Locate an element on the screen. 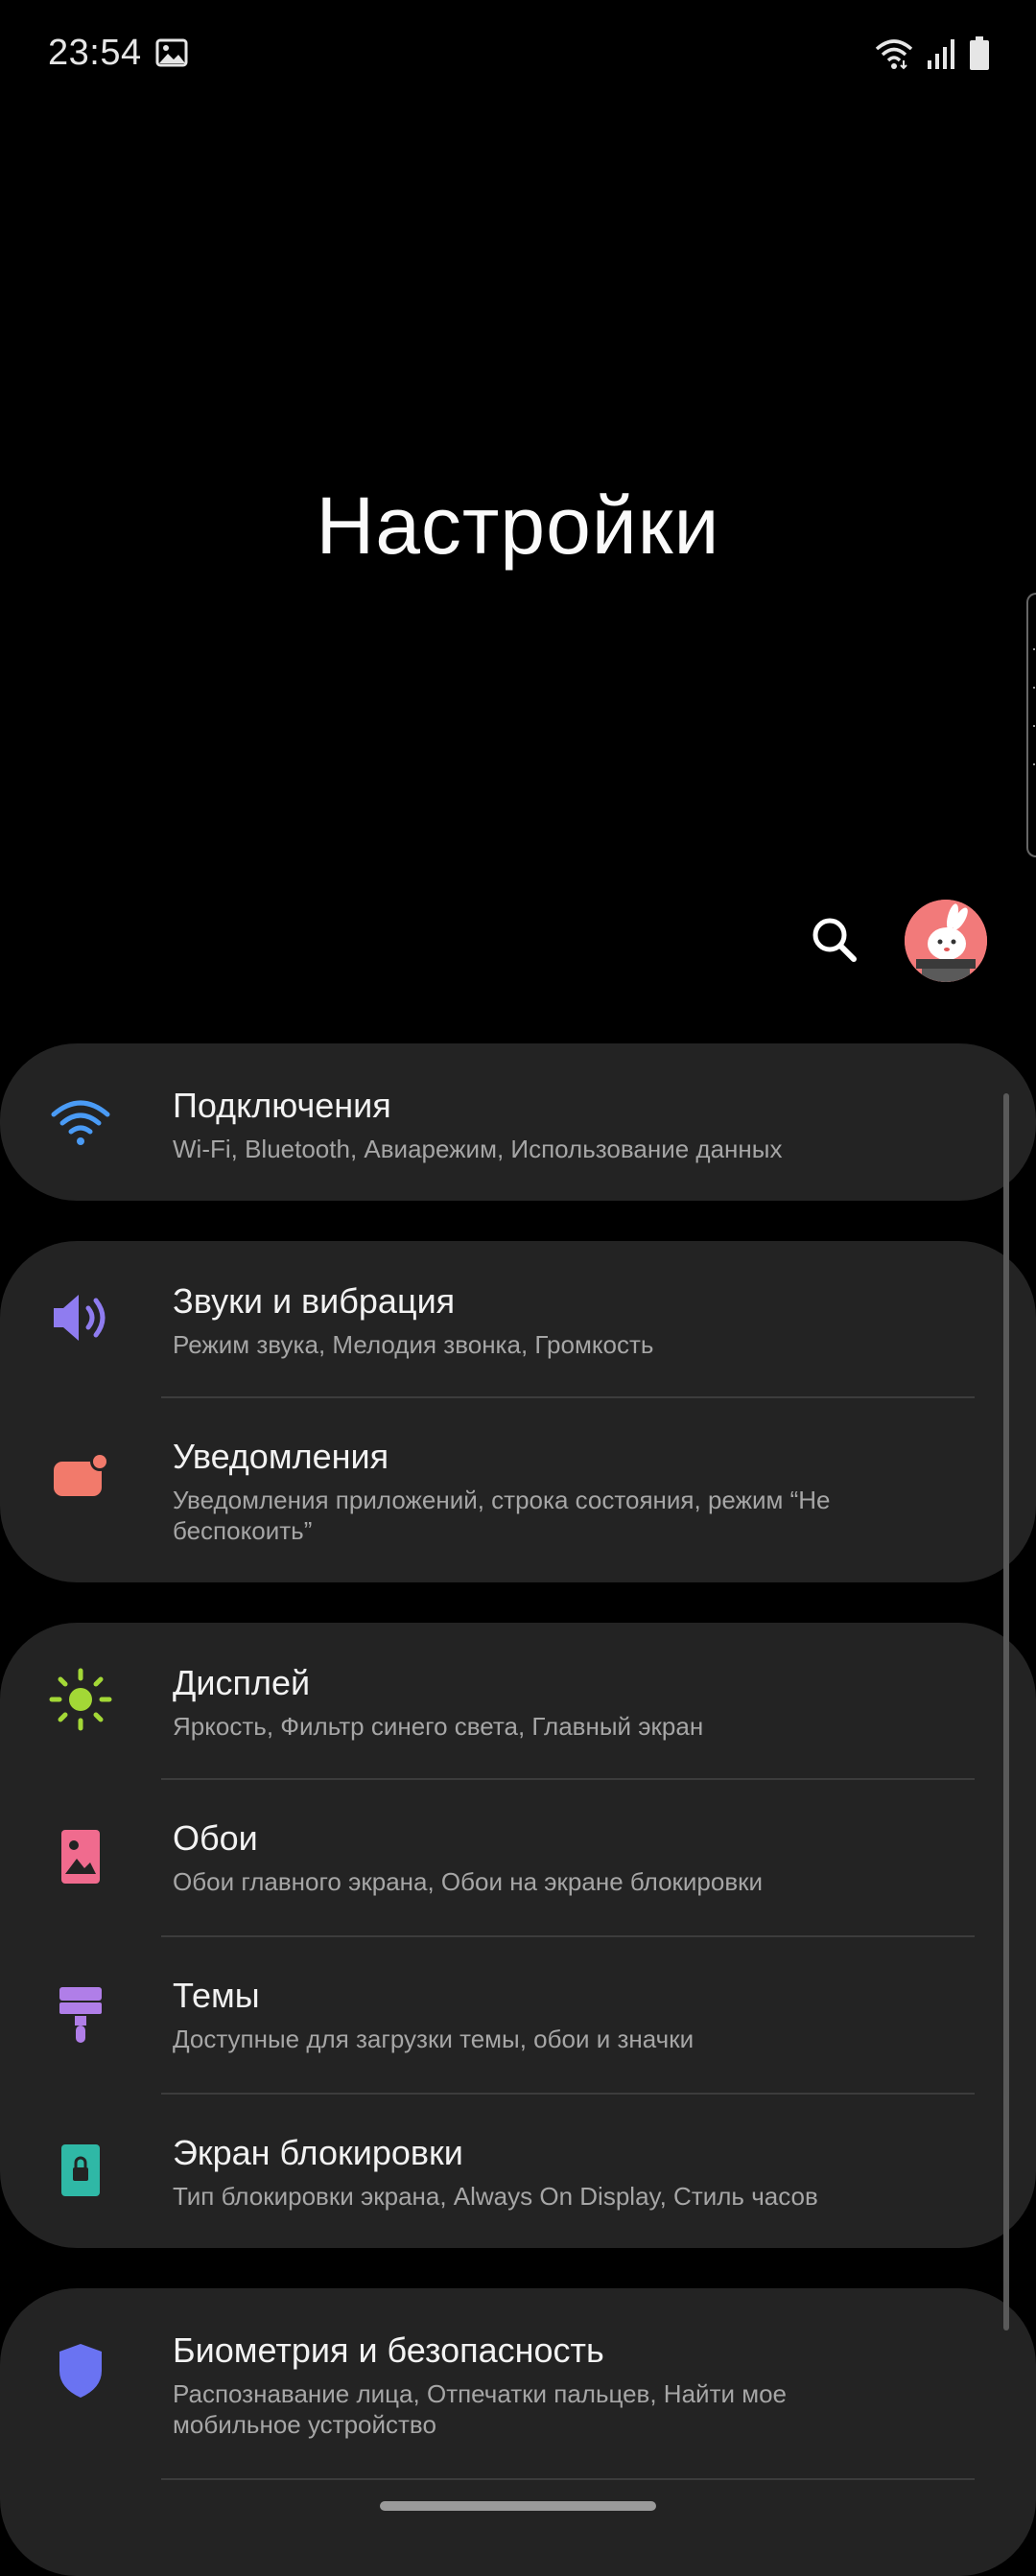 This screenshot has width=1036, height=2576. speaker-icon is located at coordinates (80, 1318).